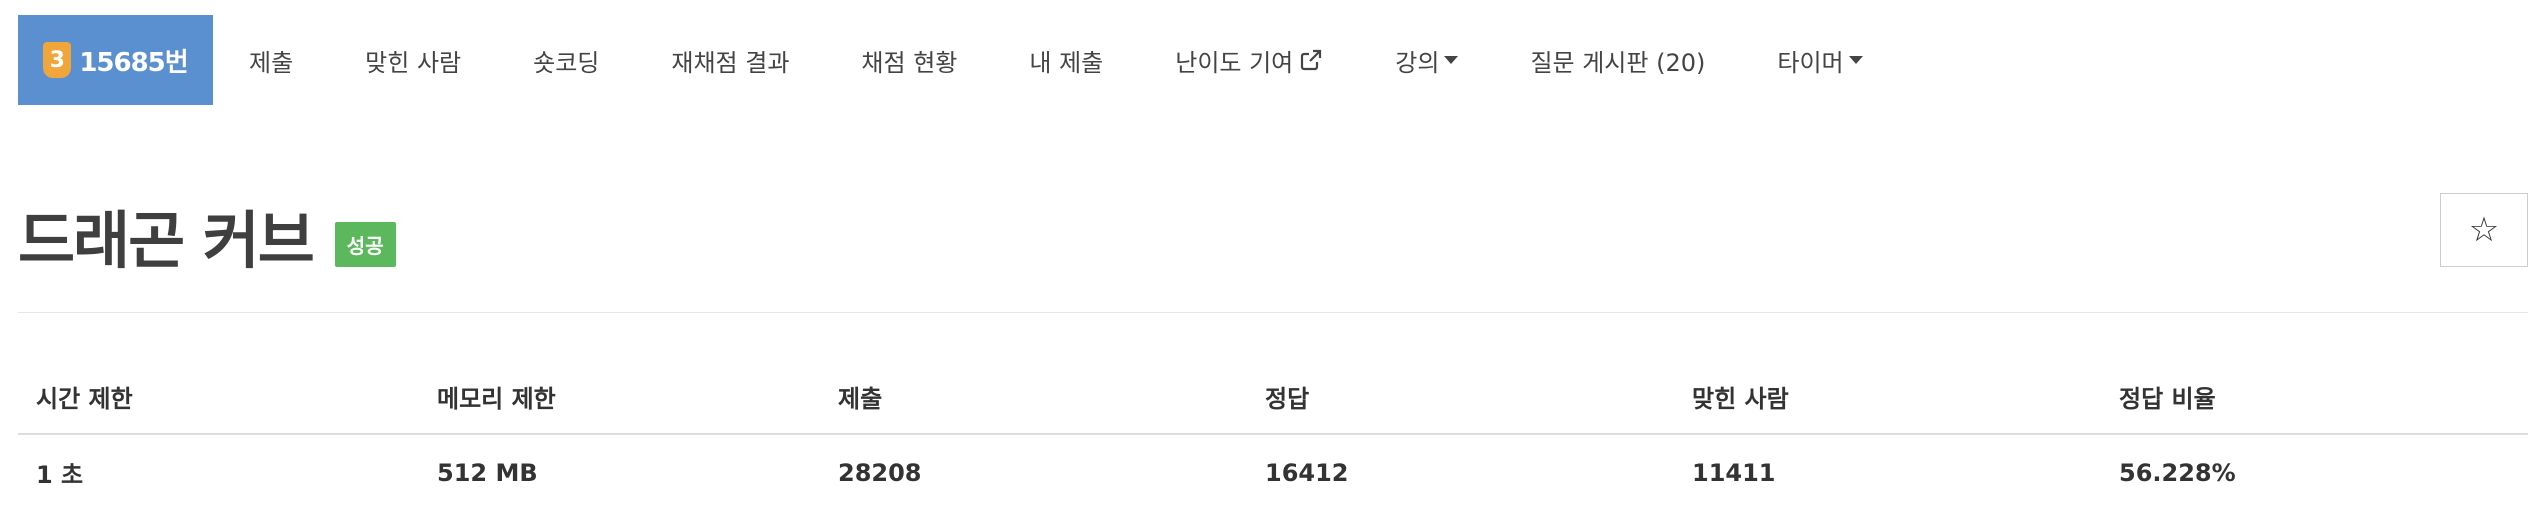 The width and height of the screenshot is (2546, 526). I want to click on status-badge: 성공, so click(365, 244).